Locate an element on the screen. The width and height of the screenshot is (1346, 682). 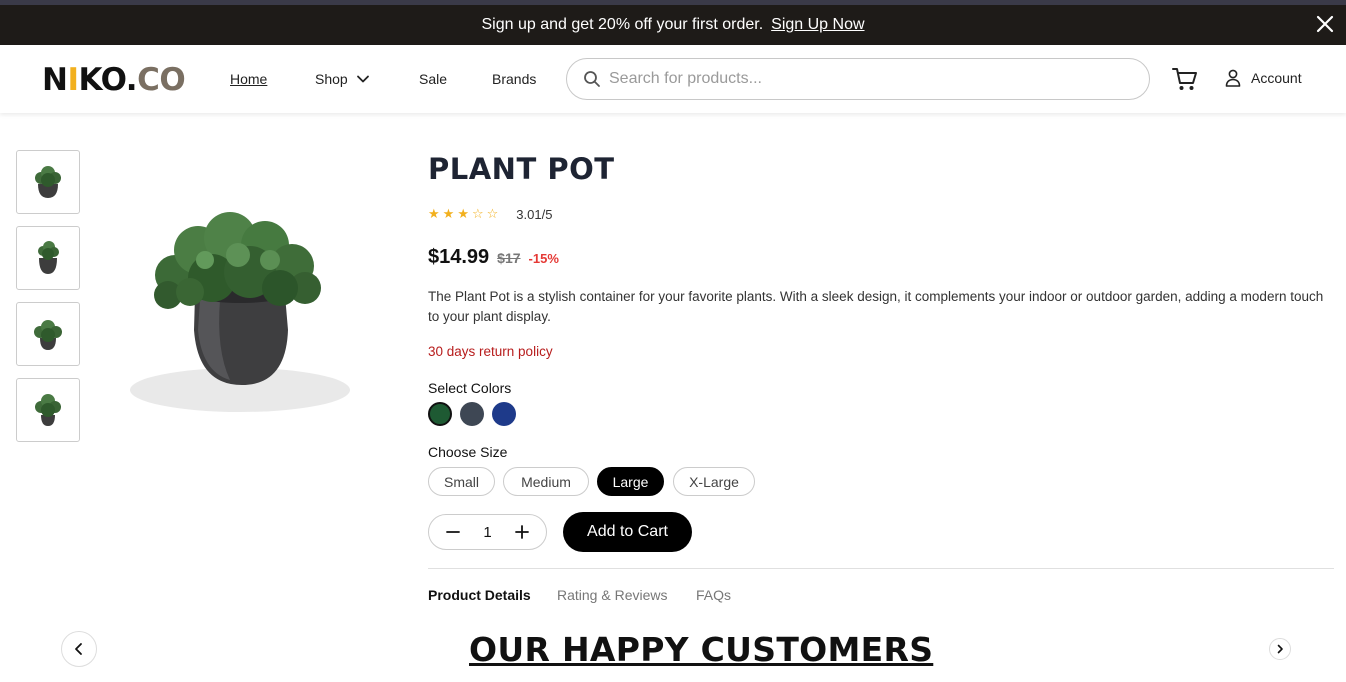
site-header: NIKO.CO Home Shop Sale Brands Account is located at coordinates (673, 79).